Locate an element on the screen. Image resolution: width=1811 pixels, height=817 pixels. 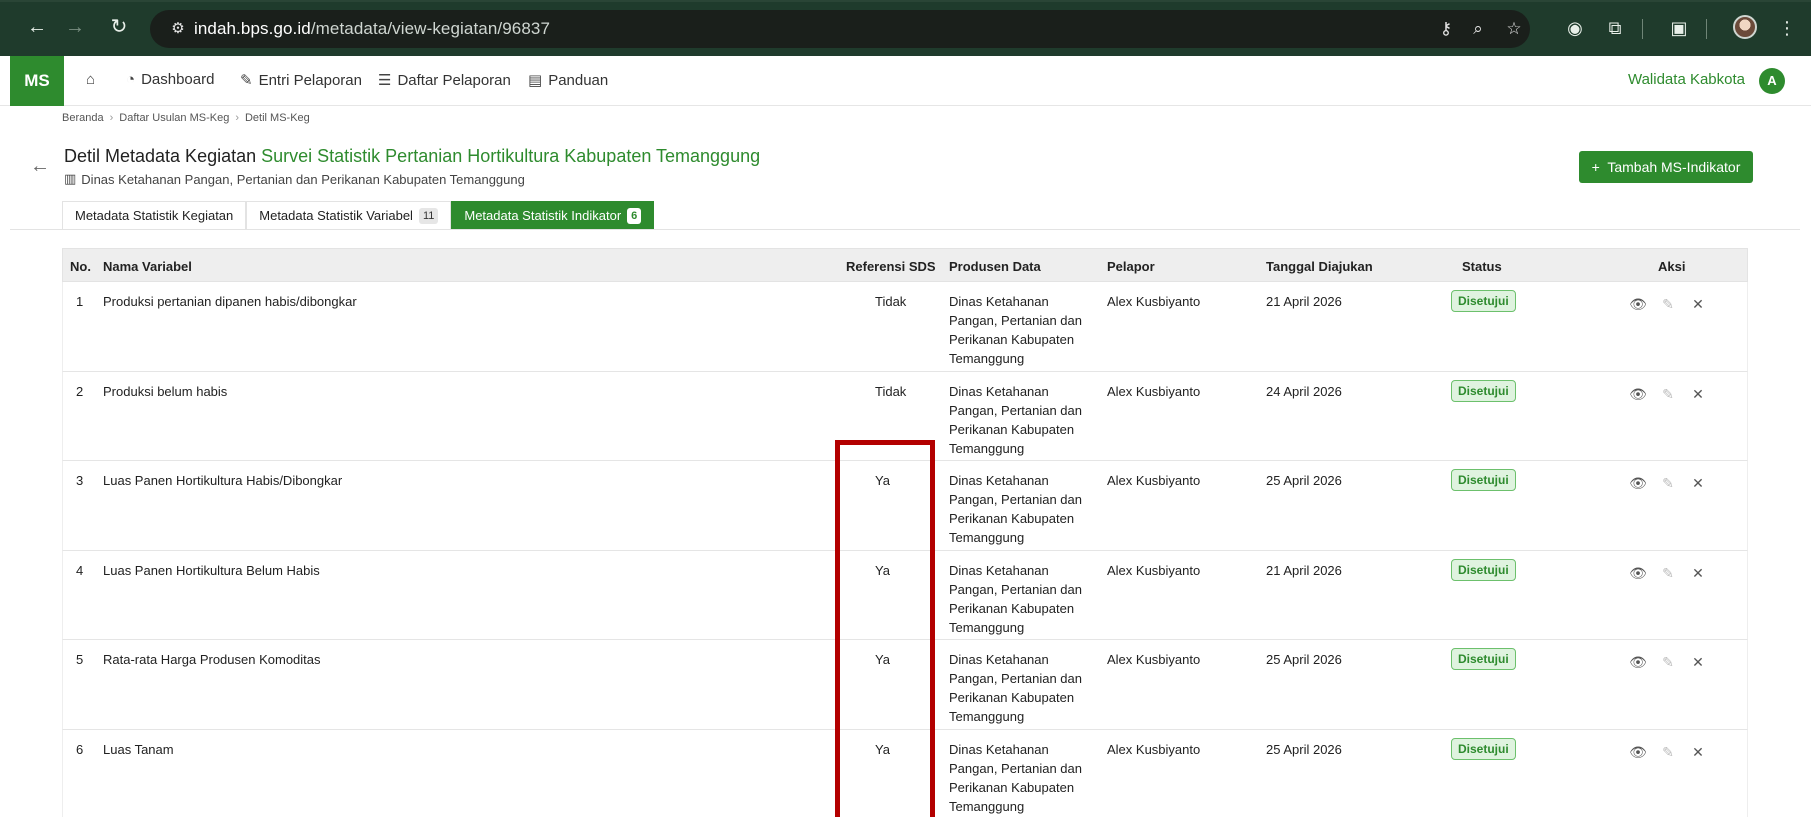
tab-label: Metadata Statistik Kegiatan is located at coordinates (154, 215).